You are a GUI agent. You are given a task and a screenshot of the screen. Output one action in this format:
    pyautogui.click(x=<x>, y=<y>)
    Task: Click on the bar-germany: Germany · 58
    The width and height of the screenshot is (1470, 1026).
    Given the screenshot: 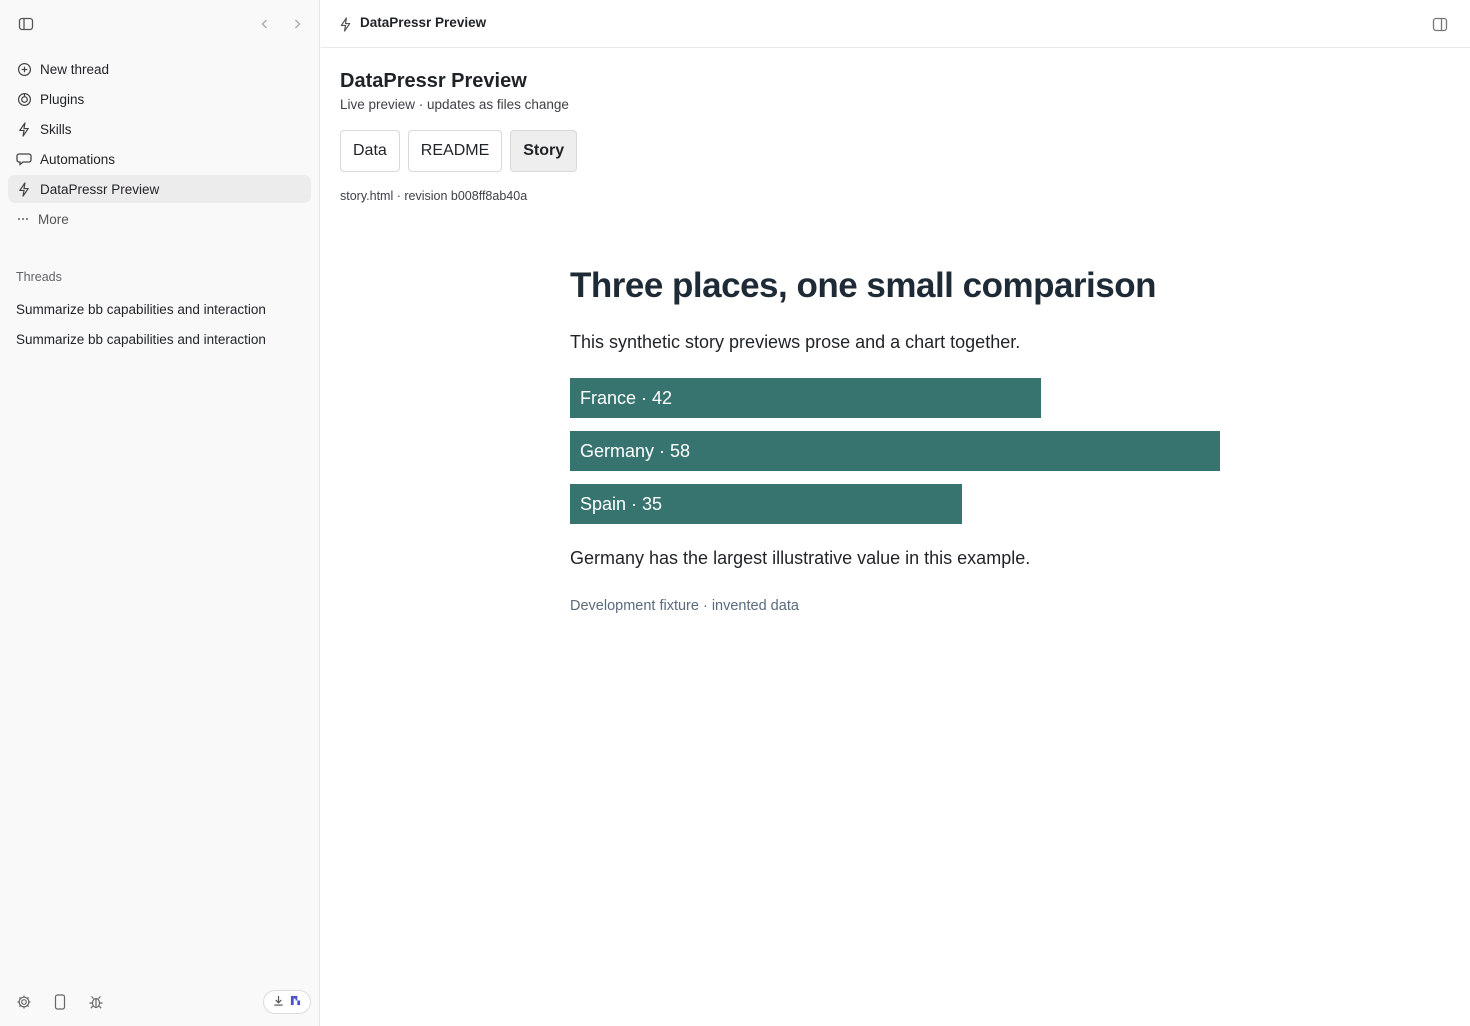 What is the action you would take?
    pyautogui.click(x=895, y=451)
    